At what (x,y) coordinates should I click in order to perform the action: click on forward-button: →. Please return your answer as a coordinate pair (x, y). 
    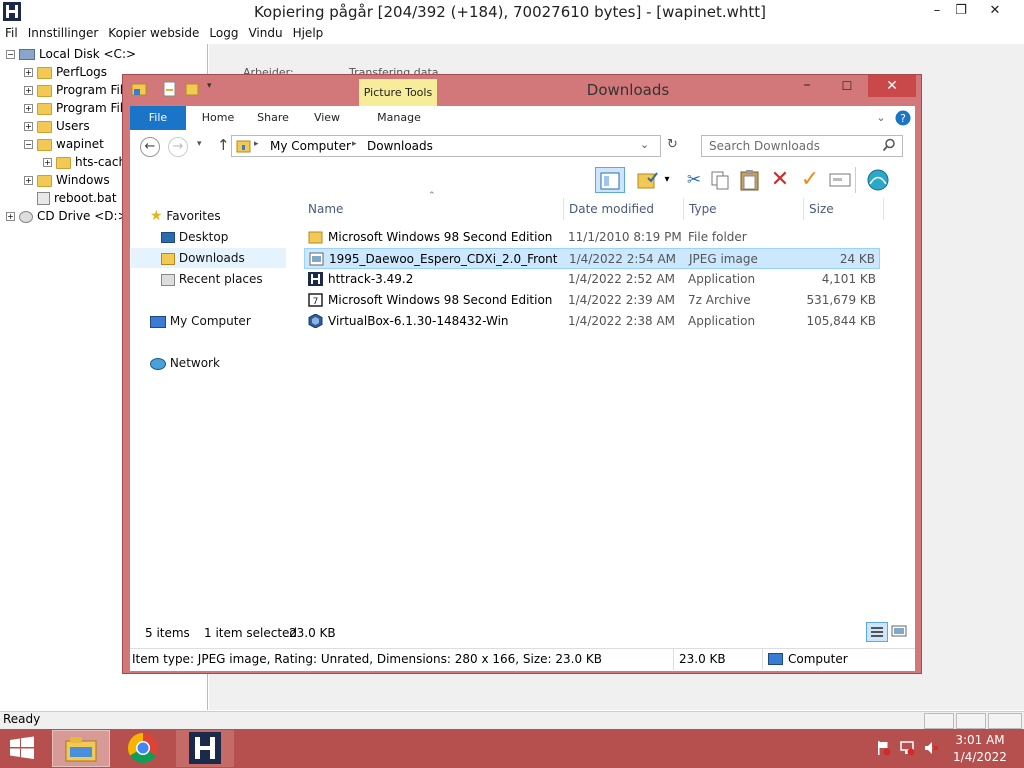
    Looking at the image, I should click on (178, 147).